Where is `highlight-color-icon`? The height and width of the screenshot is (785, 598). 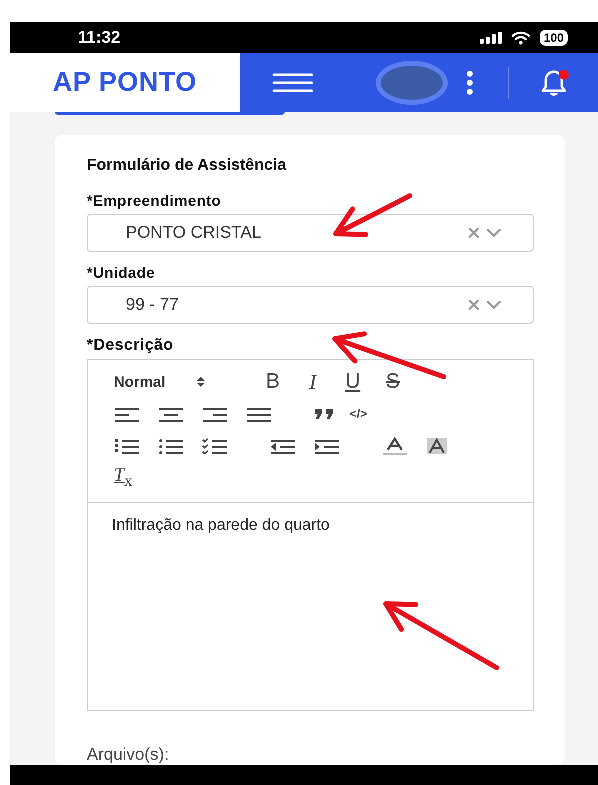
highlight-color-icon is located at coordinates (437, 446).